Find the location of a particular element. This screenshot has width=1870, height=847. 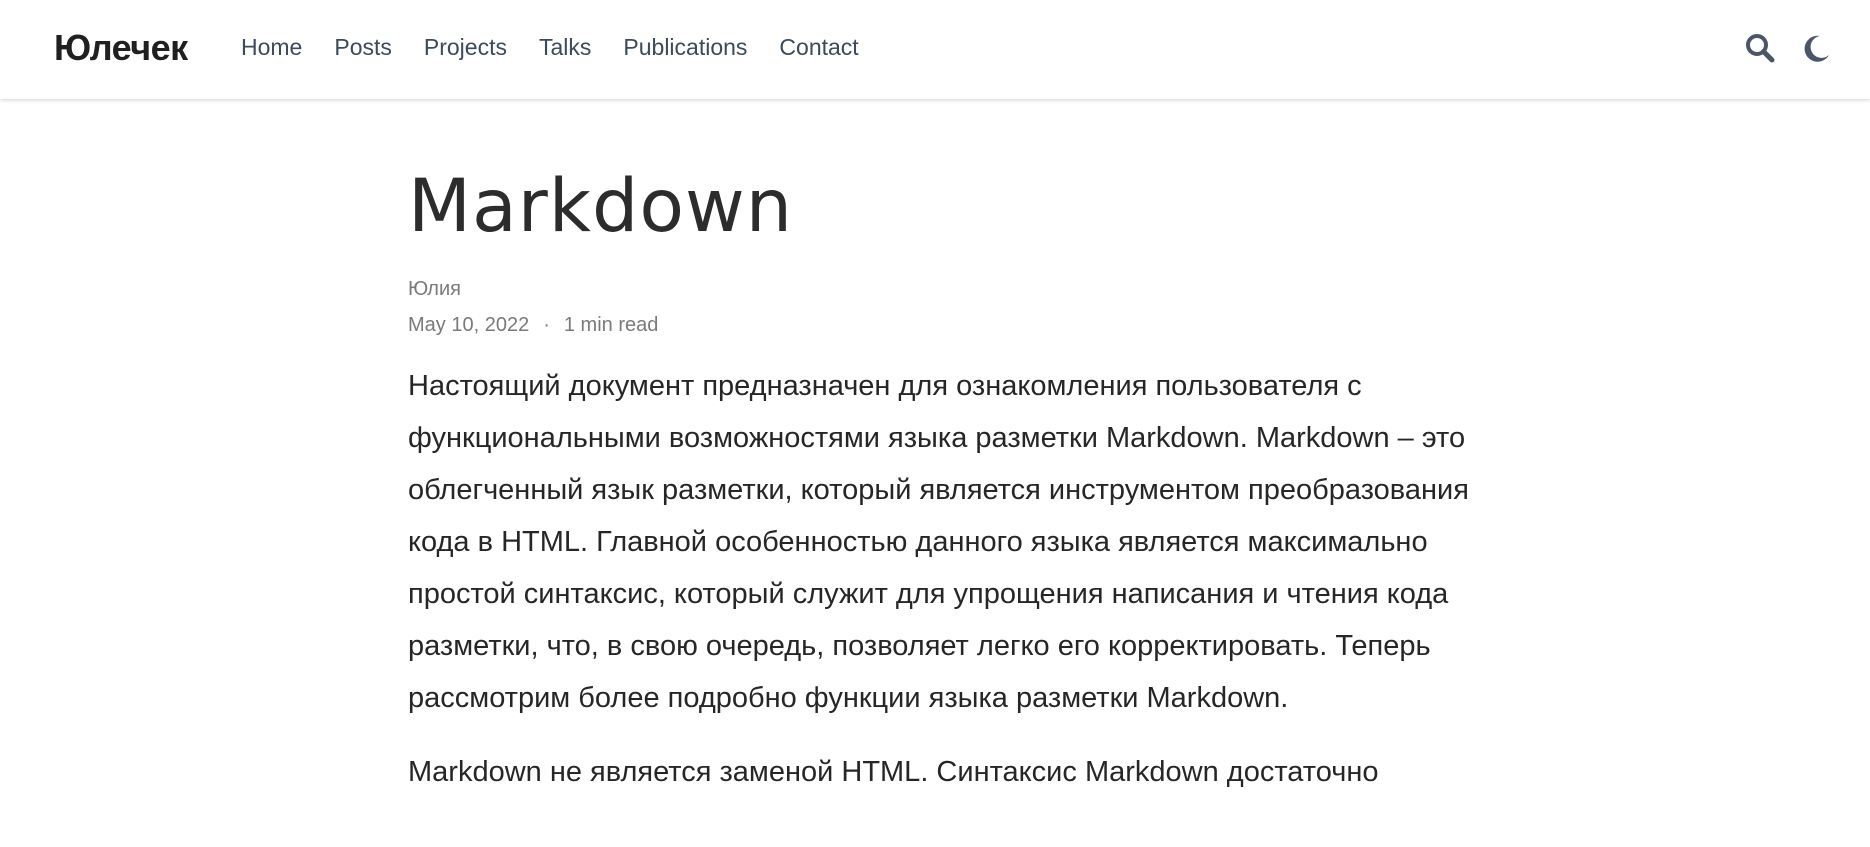

nav-link-home: Home is located at coordinates (271, 47).